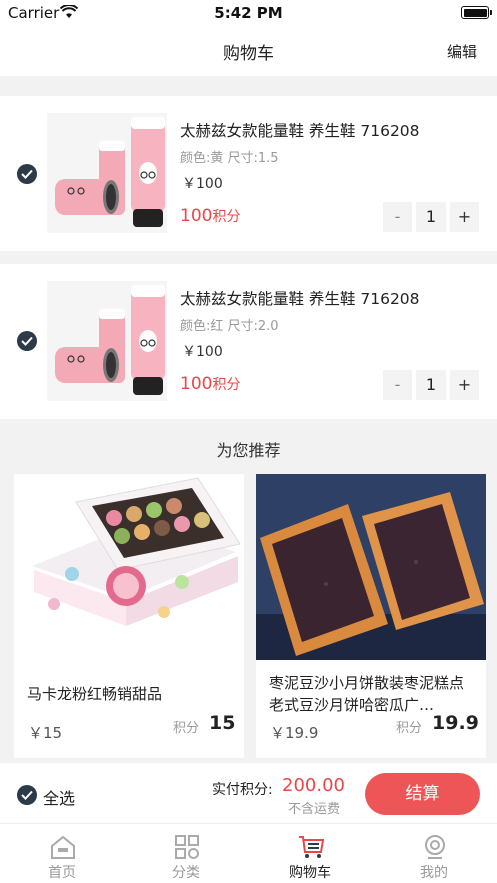 This screenshot has width=497, height=883. Describe the element at coordinates (222, 723) in the screenshot. I see `recommend-points-value: 15` at that location.